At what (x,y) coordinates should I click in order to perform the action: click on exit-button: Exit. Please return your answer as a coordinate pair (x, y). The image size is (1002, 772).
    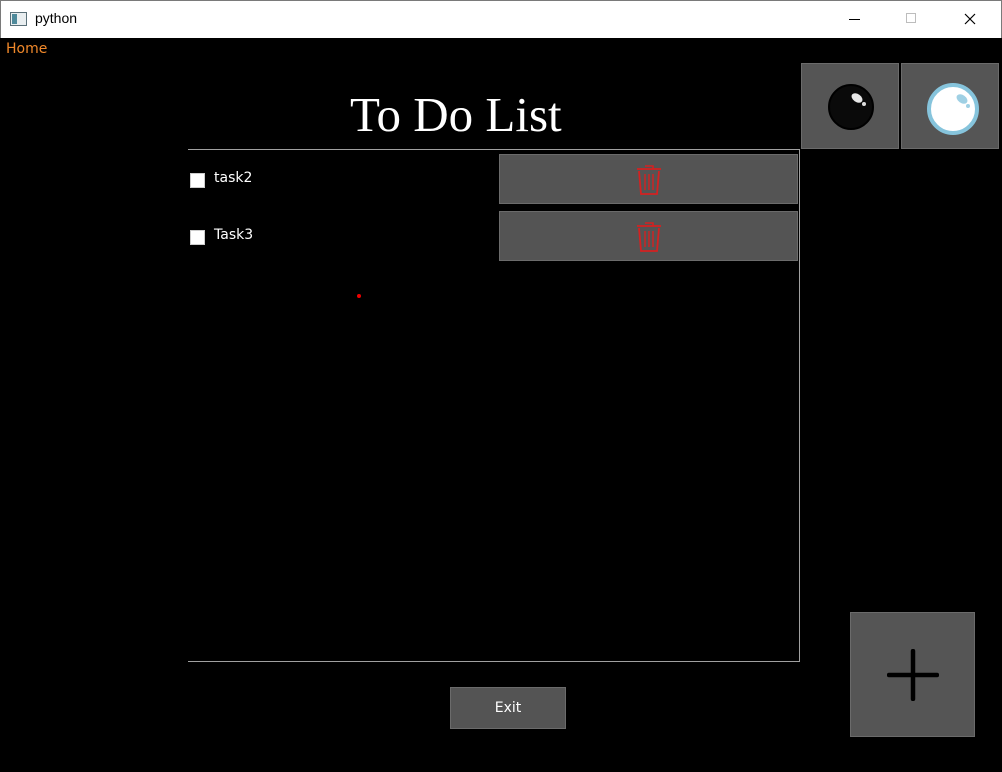
    Looking at the image, I should click on (508, 708).